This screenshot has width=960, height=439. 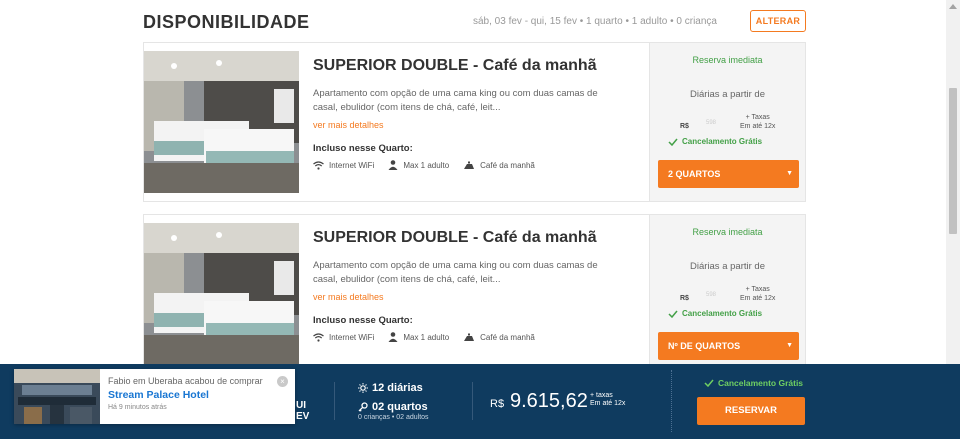 I want to click on rooms-quantity-value: 2 QUARTOS, so click(x=694, y=174).